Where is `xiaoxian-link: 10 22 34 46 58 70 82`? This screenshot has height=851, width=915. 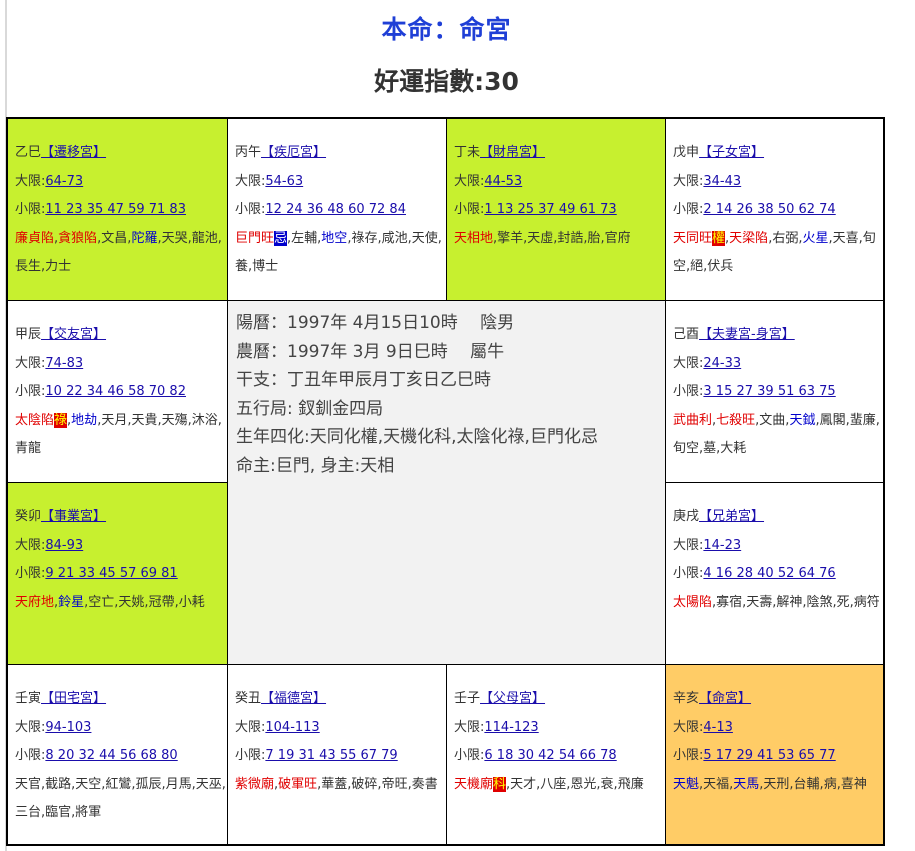
xiaoxian-link: 10 22 34 46 58 70 82 is located at coordinates (115, 391).